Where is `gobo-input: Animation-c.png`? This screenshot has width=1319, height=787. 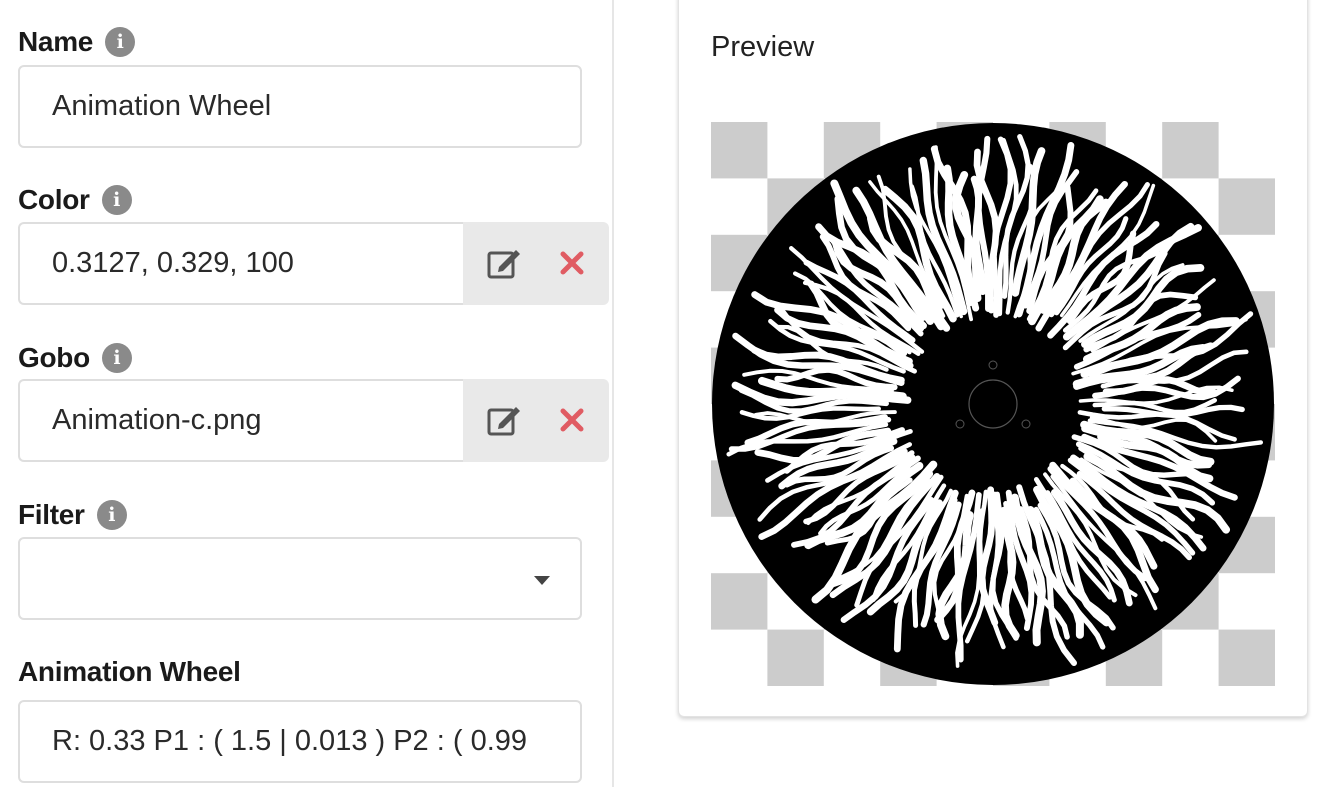 gobo-input: Animation-c.png is located at coordinates (241, 420).